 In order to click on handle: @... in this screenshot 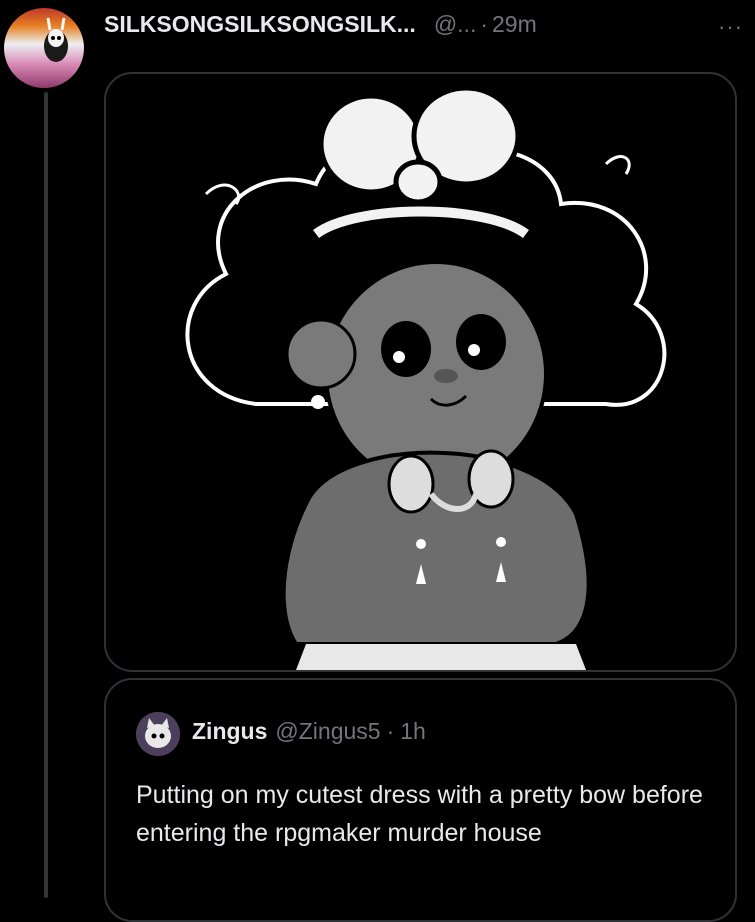, I will do `click(455, 24)`.